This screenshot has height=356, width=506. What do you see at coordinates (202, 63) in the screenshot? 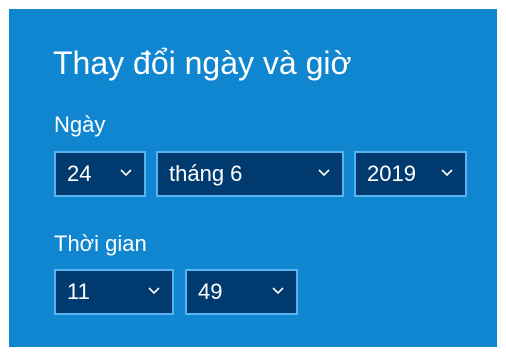
I see `panel-title: Thay đổi ngày và giờ` at bounding box center [202, 63].